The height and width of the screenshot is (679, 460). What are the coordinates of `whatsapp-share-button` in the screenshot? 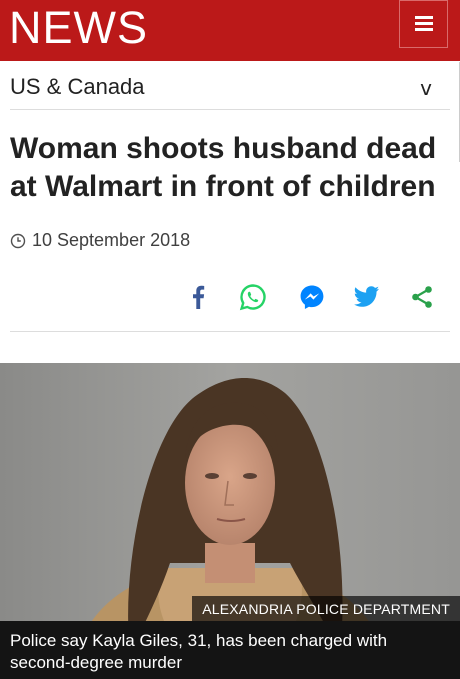 It's located at (253, 297).